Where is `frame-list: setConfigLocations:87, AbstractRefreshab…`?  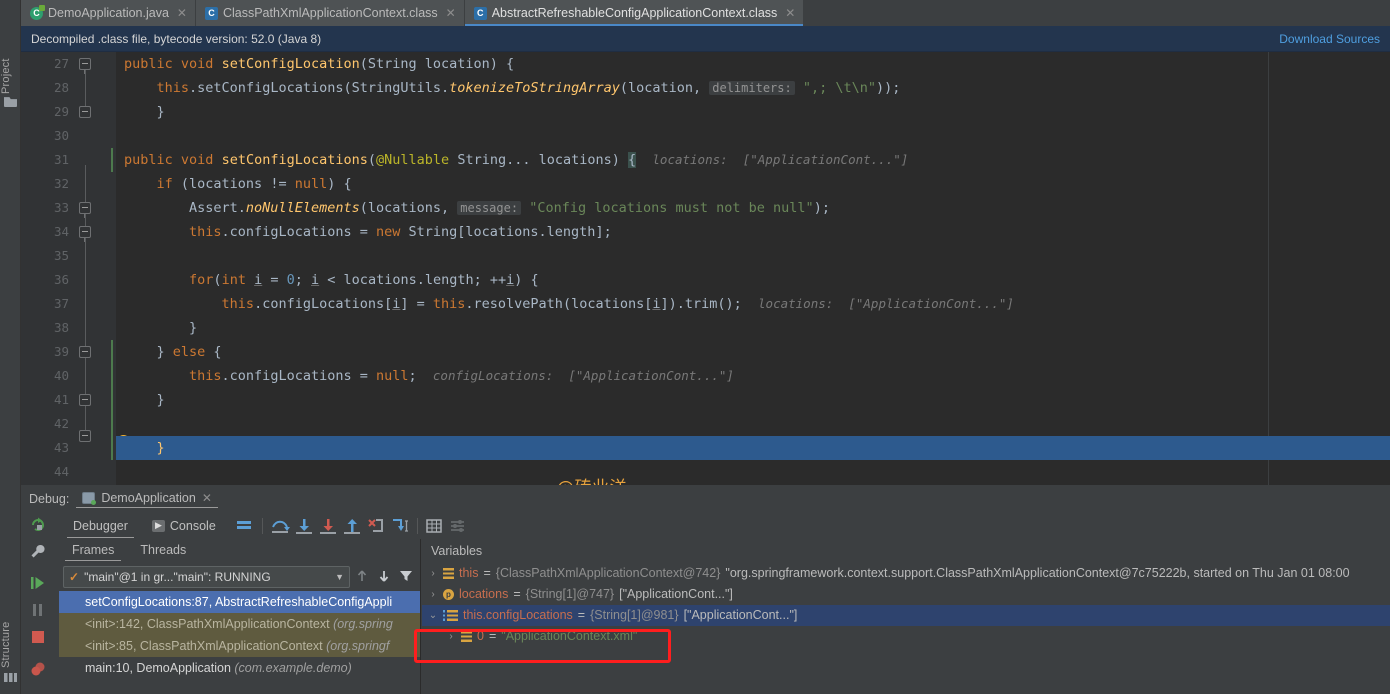 frame-list: setConfigLocations:87, AbstractRefreshab… is located at coordinates (239, 635).